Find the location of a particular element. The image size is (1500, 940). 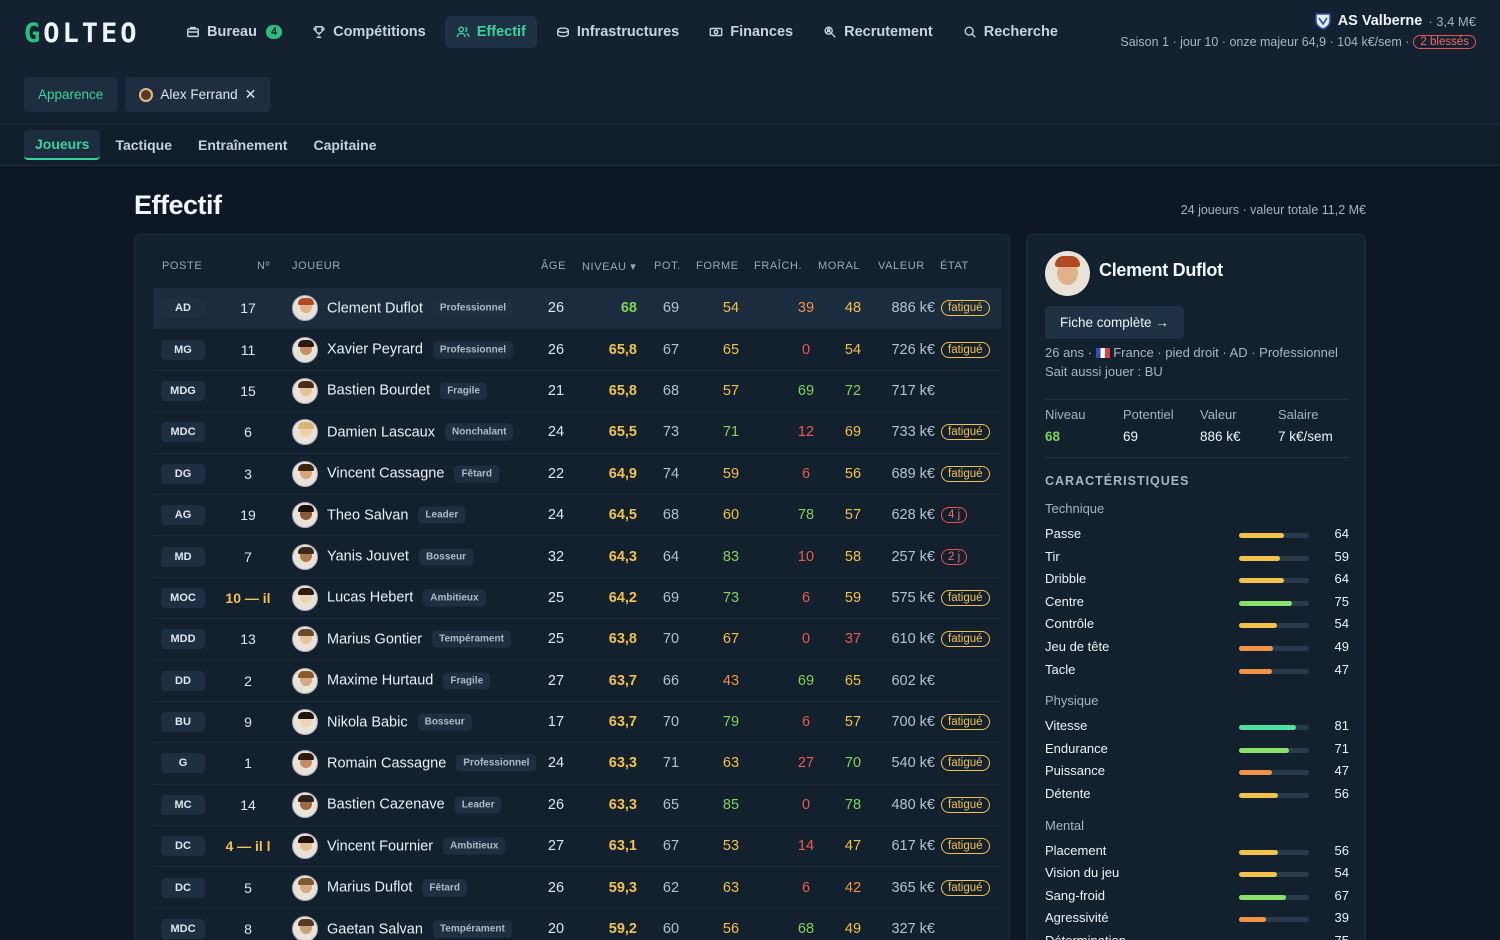

player-name-cell: Maxime Hurtaud Fragile is located at coordinates (409, 681).